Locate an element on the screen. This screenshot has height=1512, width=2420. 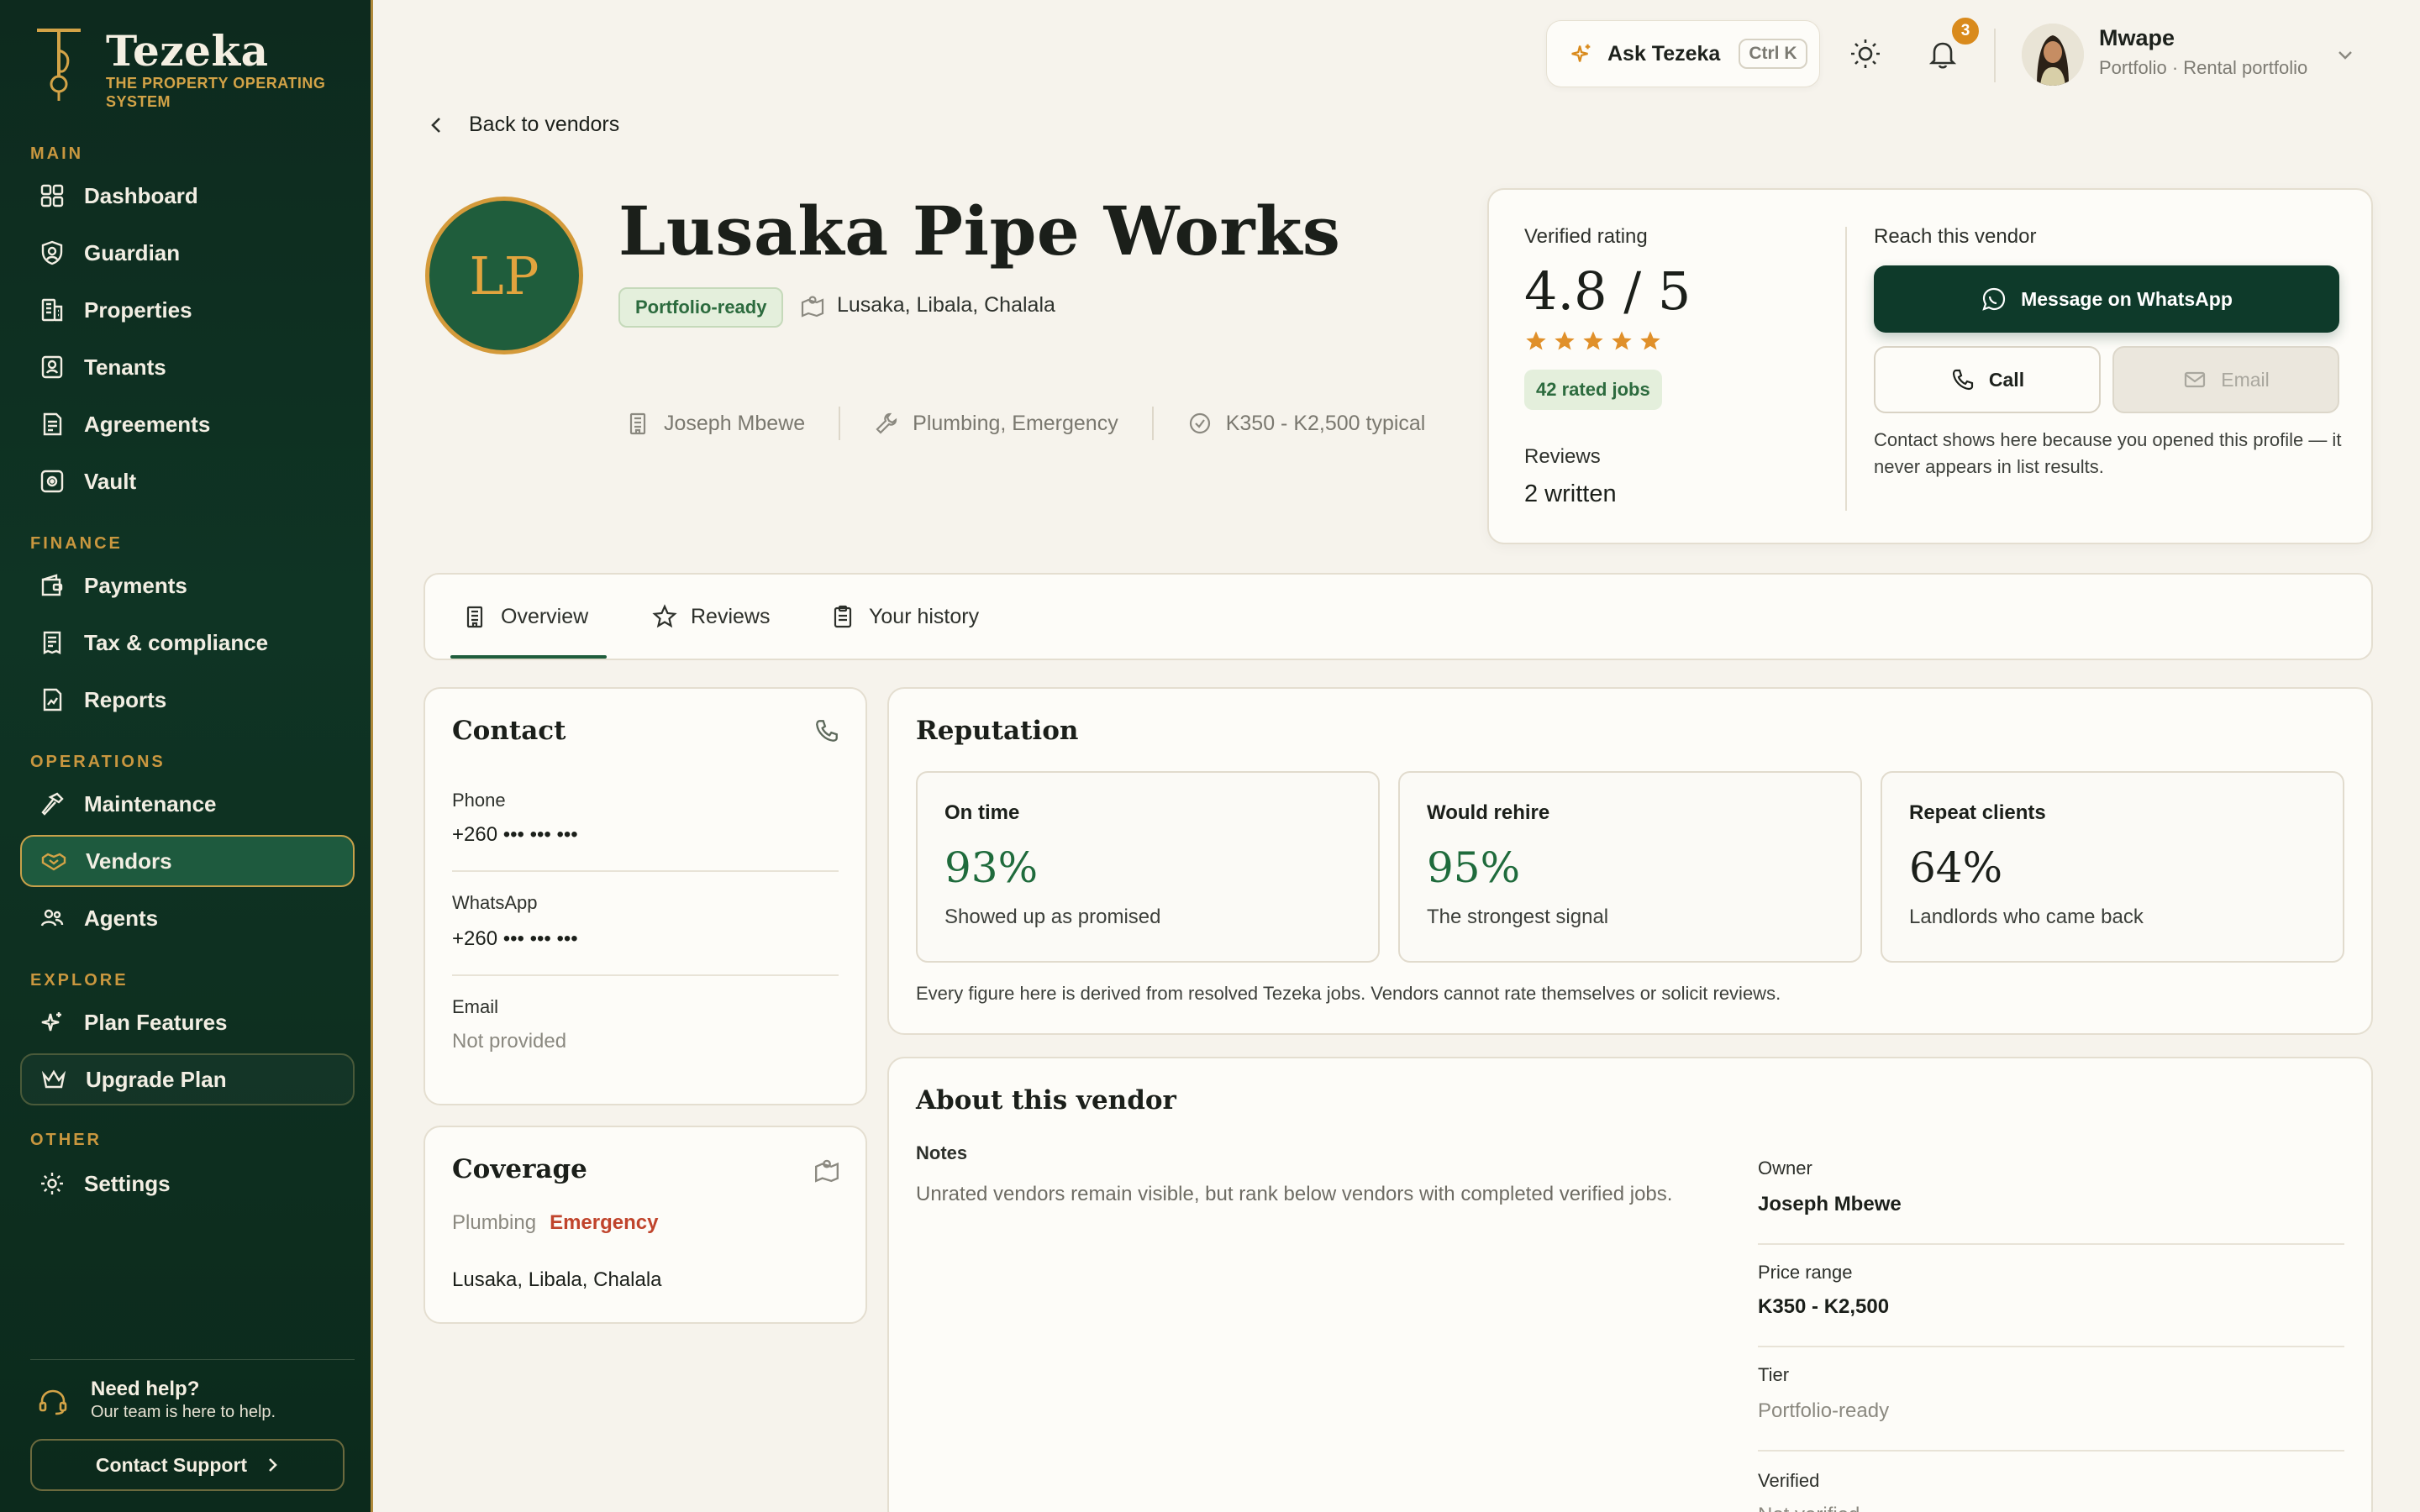
sun-icon is located at coordinates (1865, 53).